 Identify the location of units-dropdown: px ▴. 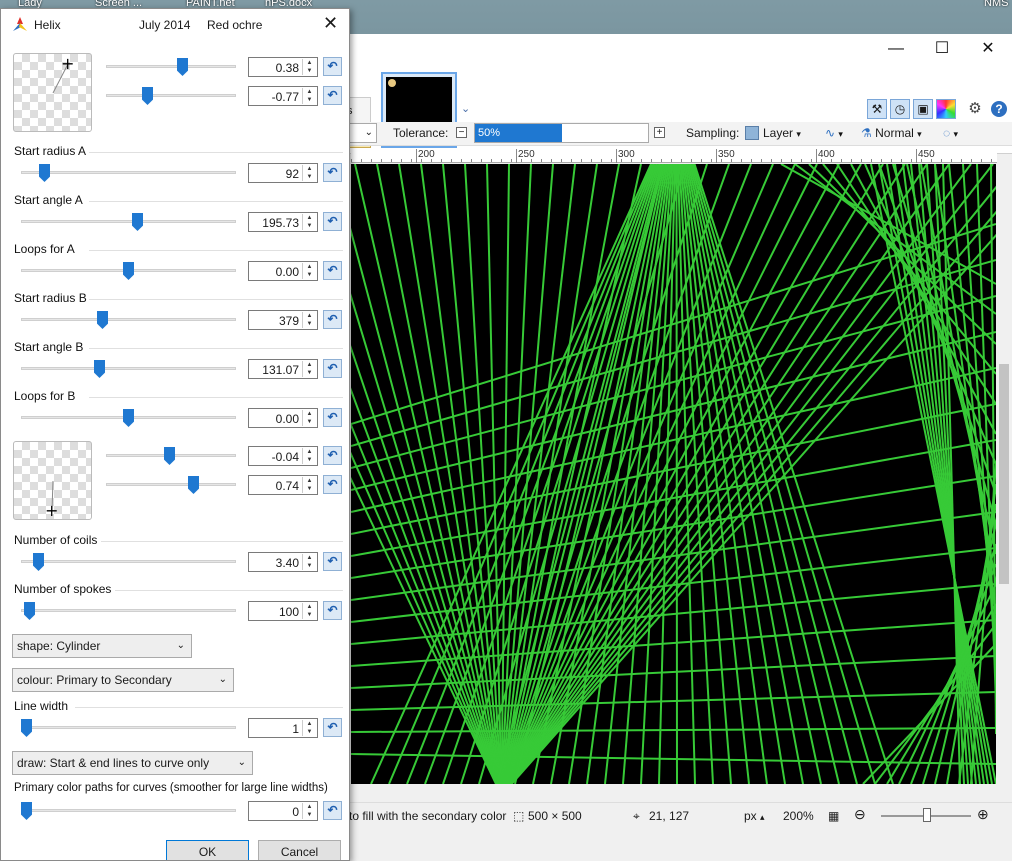
(754, 816).